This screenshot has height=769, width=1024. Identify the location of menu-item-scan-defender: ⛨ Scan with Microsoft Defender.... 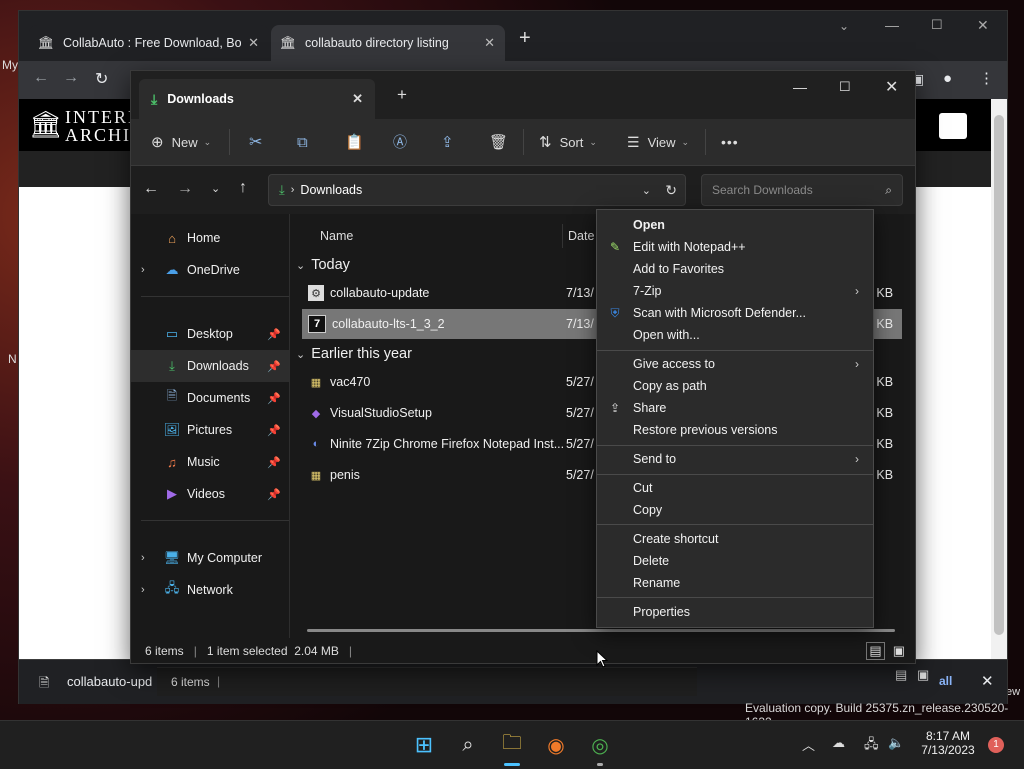
(735, 313).